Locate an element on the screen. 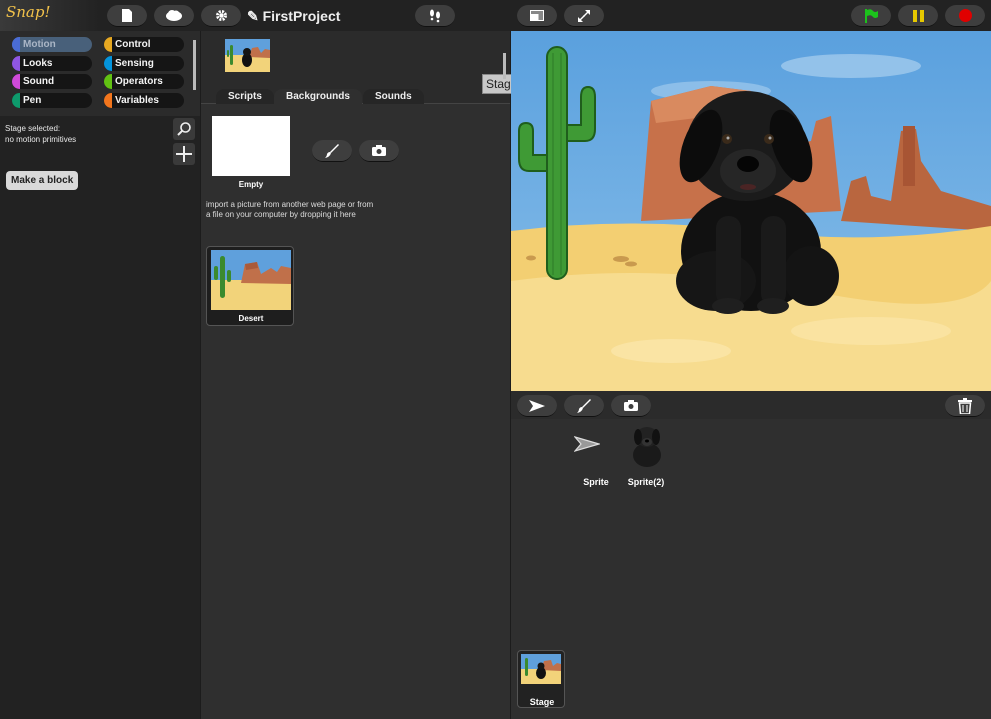  green-flag-icon is located at coordinates (871, 15).